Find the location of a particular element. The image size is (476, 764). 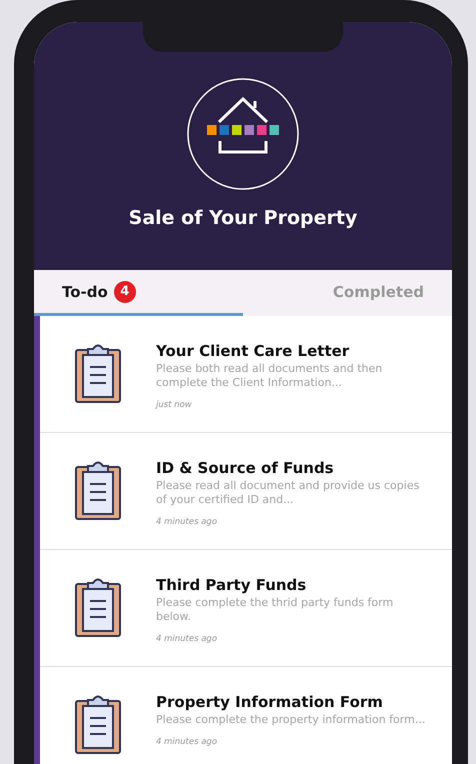

task-title: ID & Source of Funds is located at coordinates (245, 468).